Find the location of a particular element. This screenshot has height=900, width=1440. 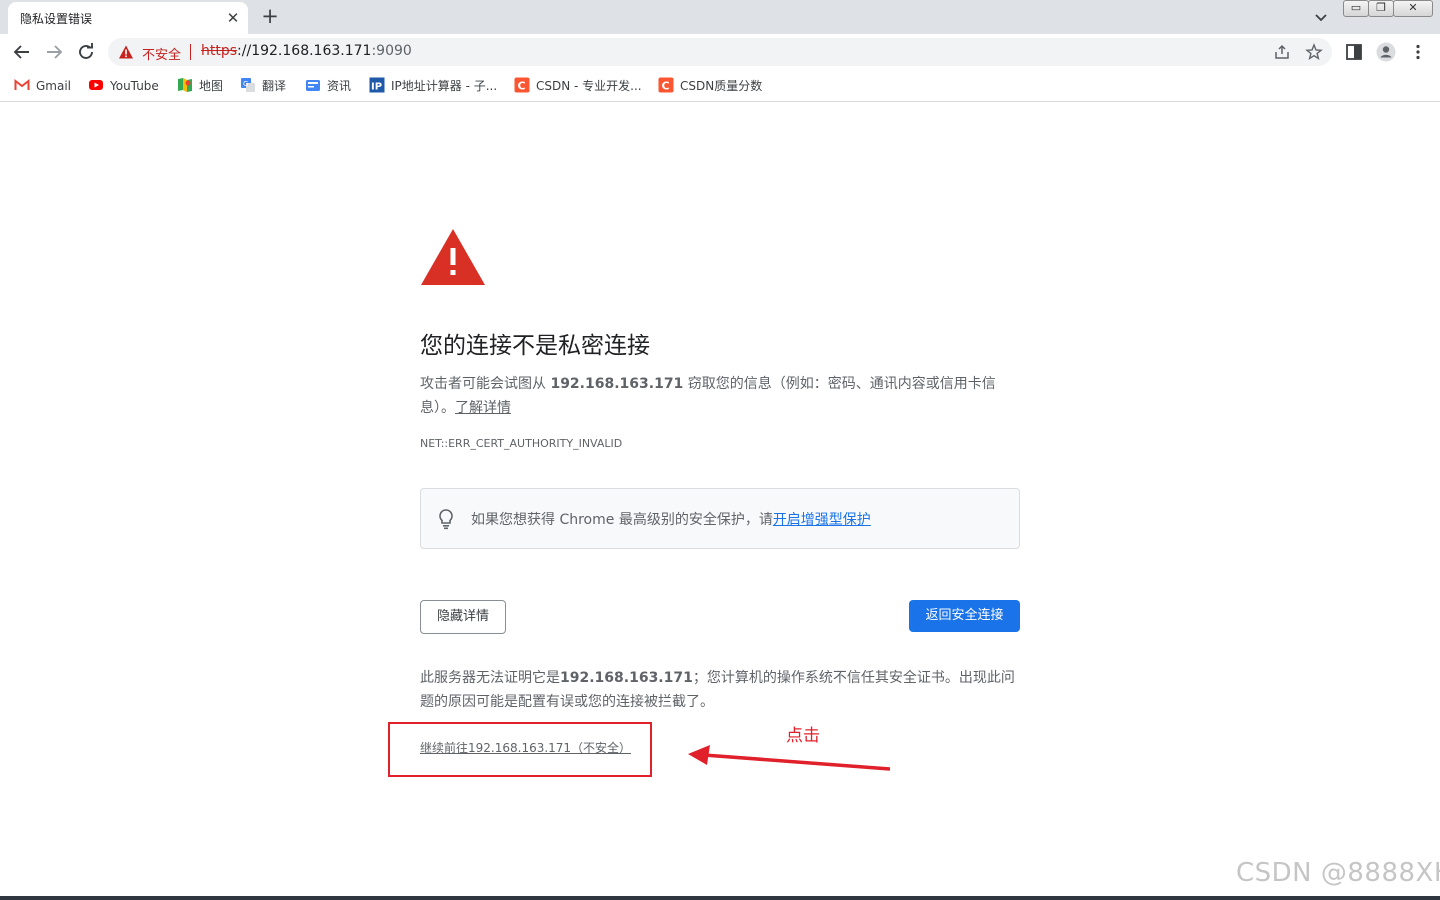

tab-close-icon: ✕ is located at coordinates (233, 18).